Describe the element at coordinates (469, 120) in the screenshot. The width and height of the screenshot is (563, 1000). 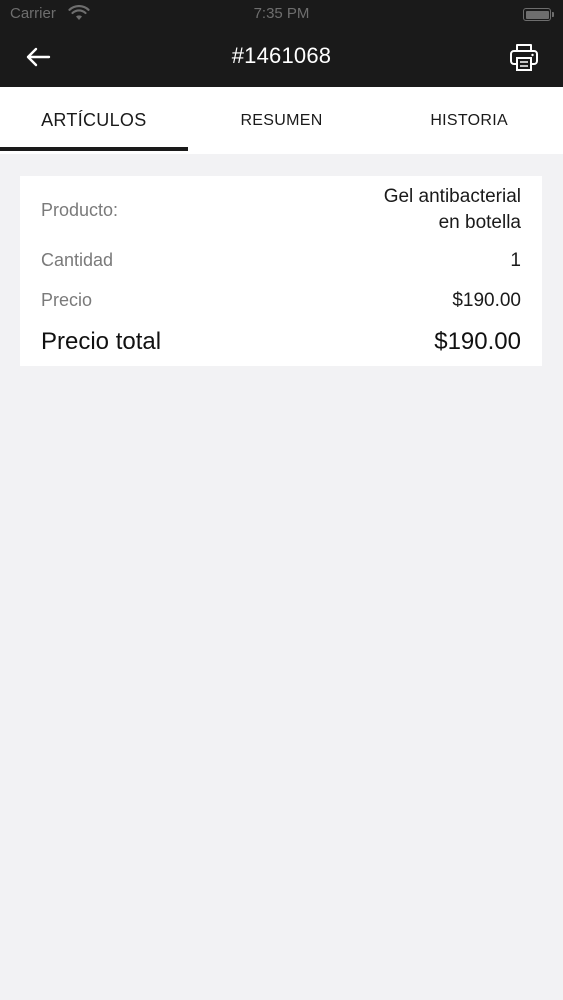
I see `tab-historia: HISTORIA` at that location.